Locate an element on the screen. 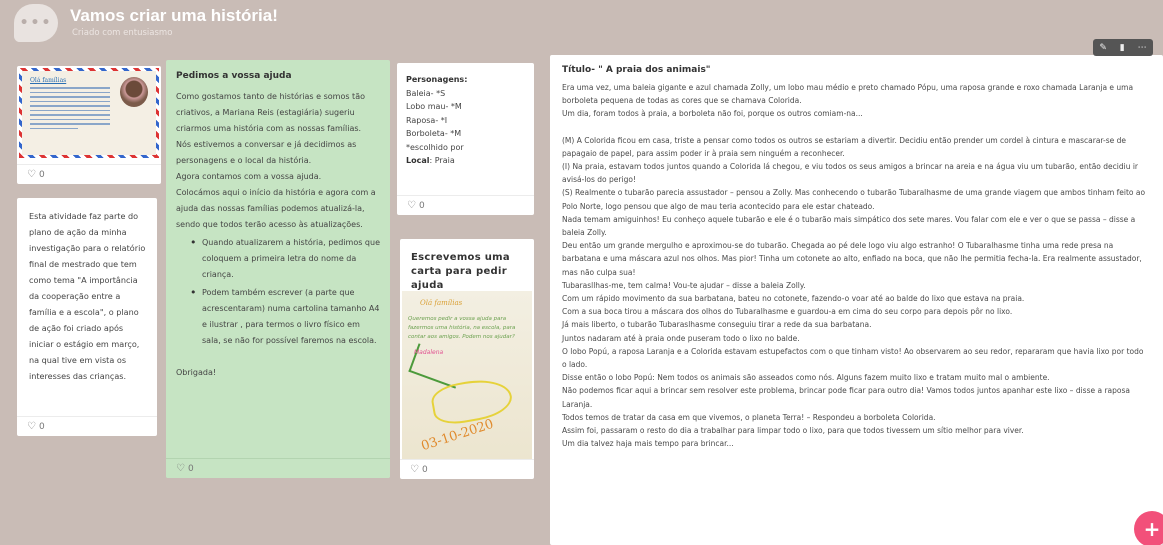 The height and width of the screenshot is (545, 1163). letter-image-caption: Olá famílias is located at coordinates (48, 80).